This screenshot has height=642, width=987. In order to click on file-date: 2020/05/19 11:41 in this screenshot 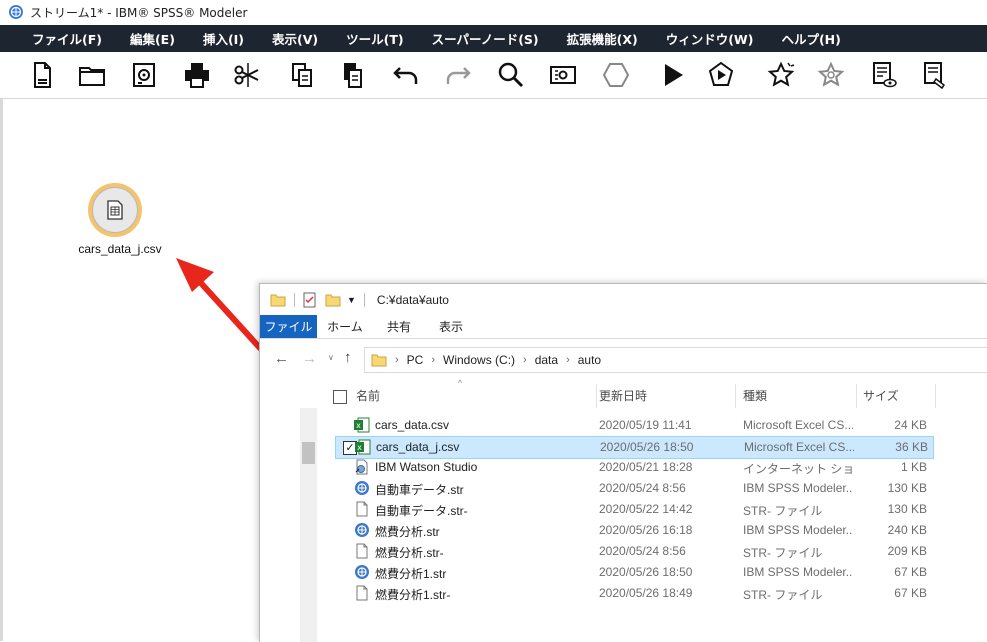, I will do `click(645, 425)`.